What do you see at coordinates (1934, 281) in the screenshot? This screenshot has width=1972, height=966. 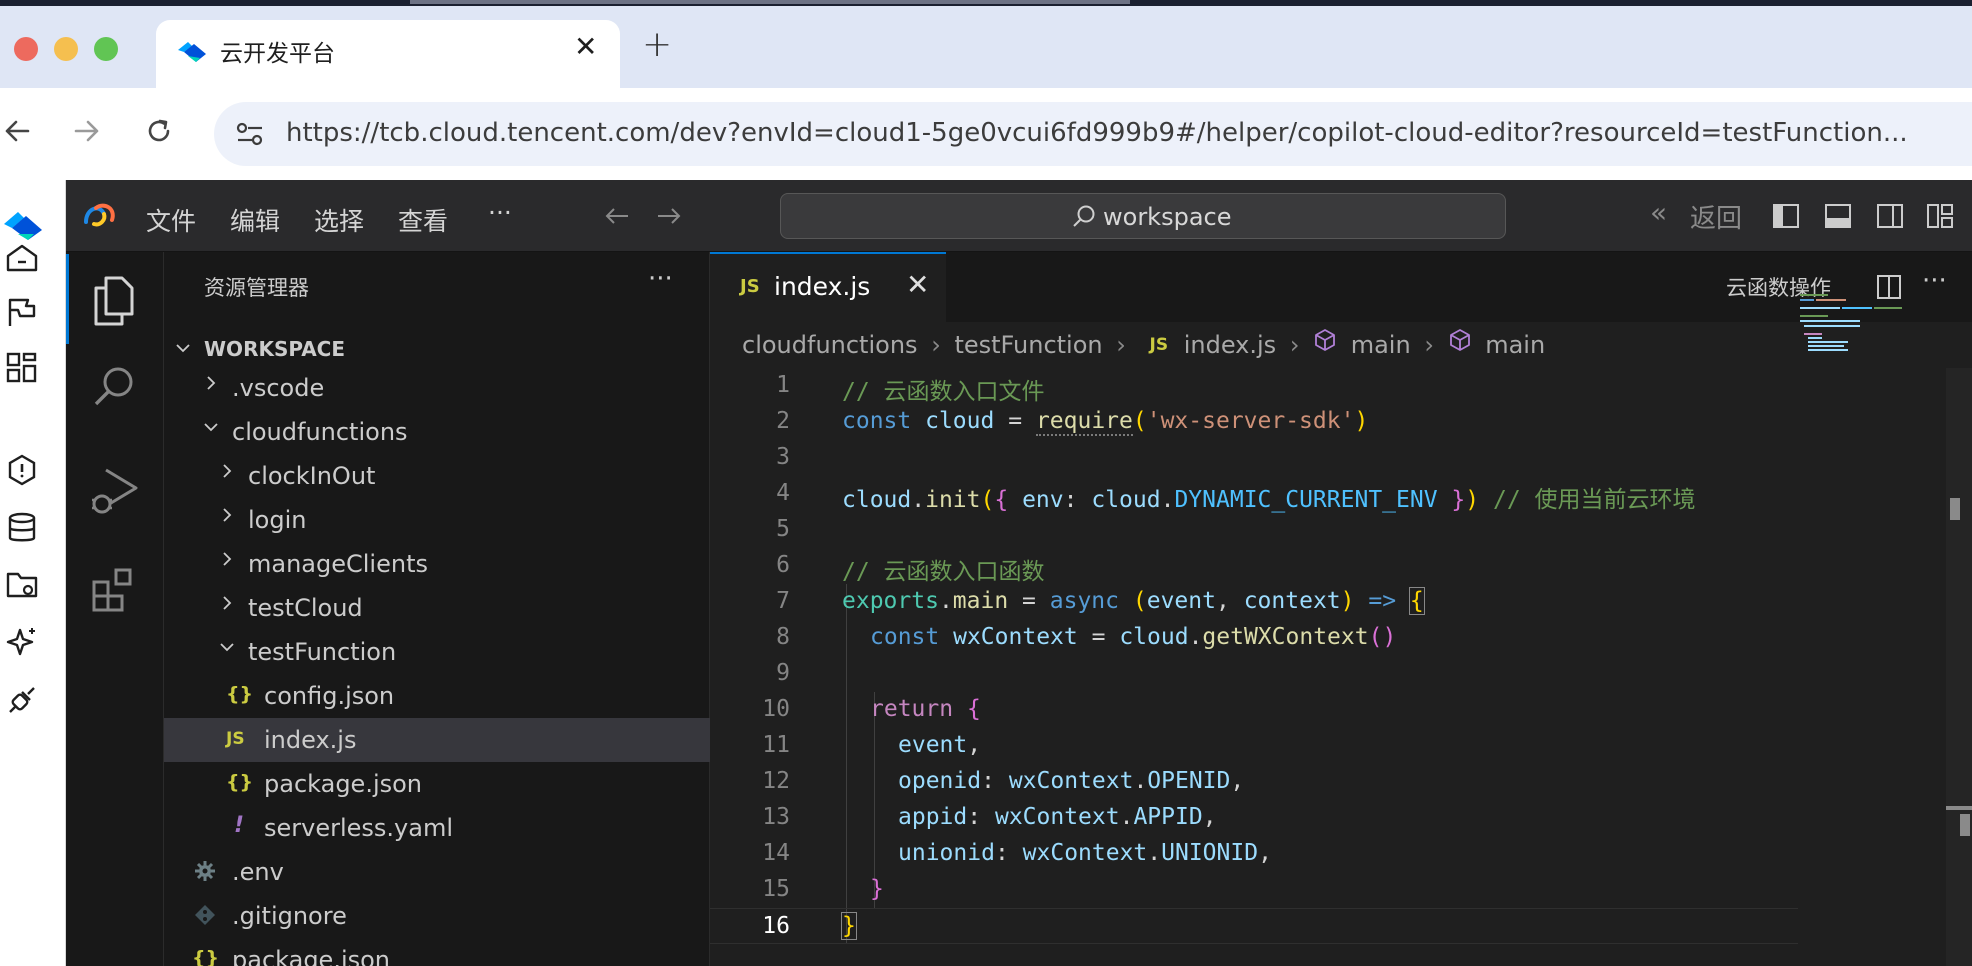 I see `editor-more-actions-button: ···` at bounding box center [1934, 281].